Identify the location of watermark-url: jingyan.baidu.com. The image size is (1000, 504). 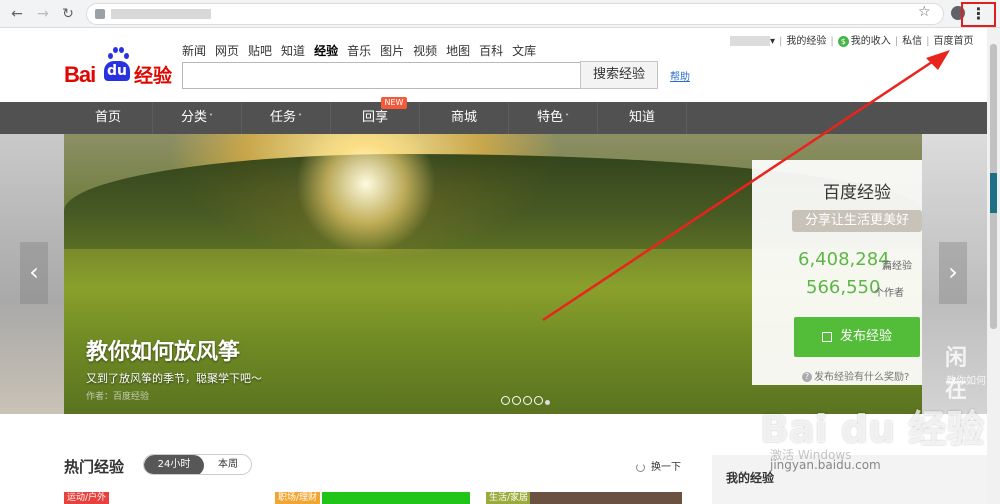
(825, 465).